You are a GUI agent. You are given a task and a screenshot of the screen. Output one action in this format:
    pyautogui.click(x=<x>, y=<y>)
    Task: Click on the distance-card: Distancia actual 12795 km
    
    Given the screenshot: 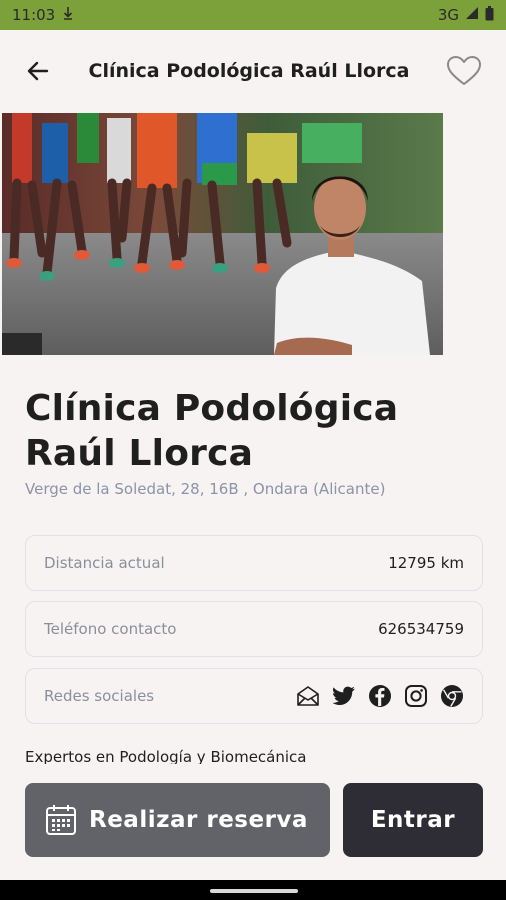 What is the action you would take?
    pyautogui.click(x=254, y=563)
    